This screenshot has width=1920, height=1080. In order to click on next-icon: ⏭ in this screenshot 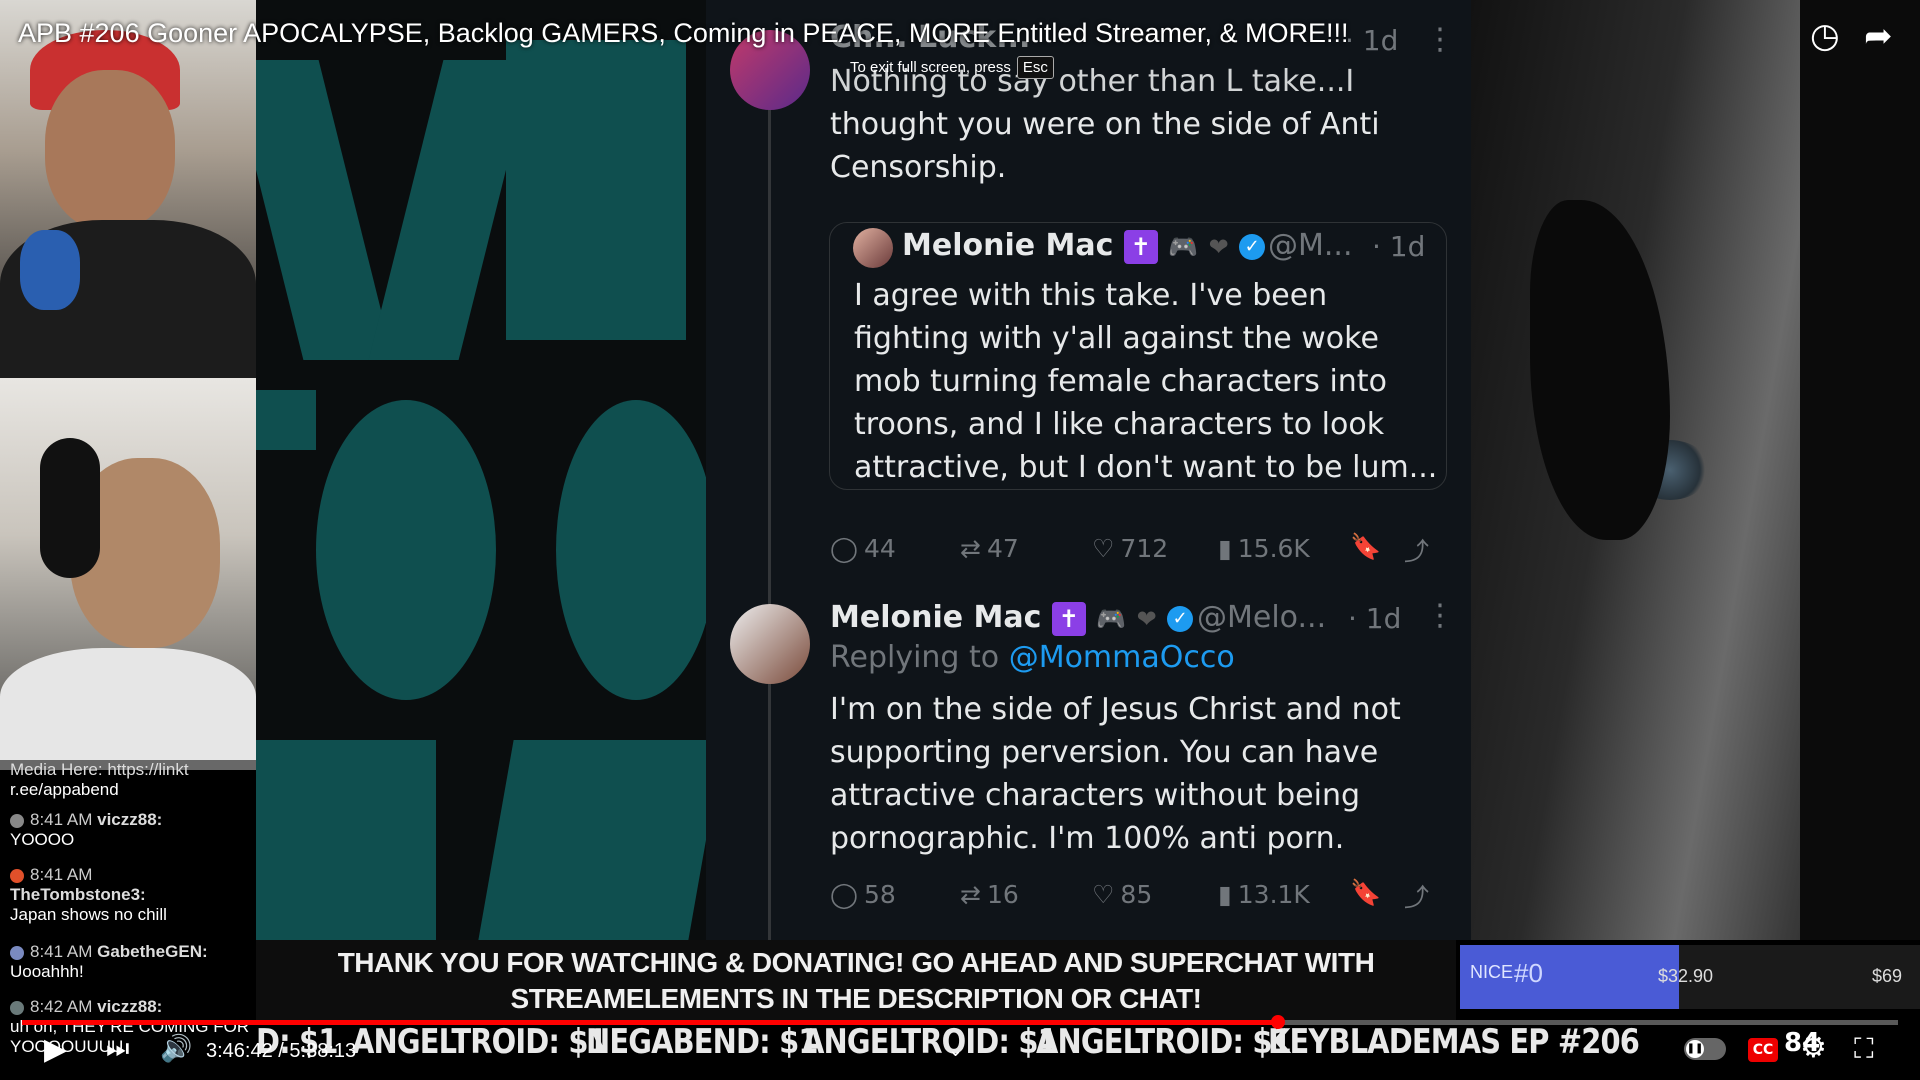, I will do `click(117, 1049)`.